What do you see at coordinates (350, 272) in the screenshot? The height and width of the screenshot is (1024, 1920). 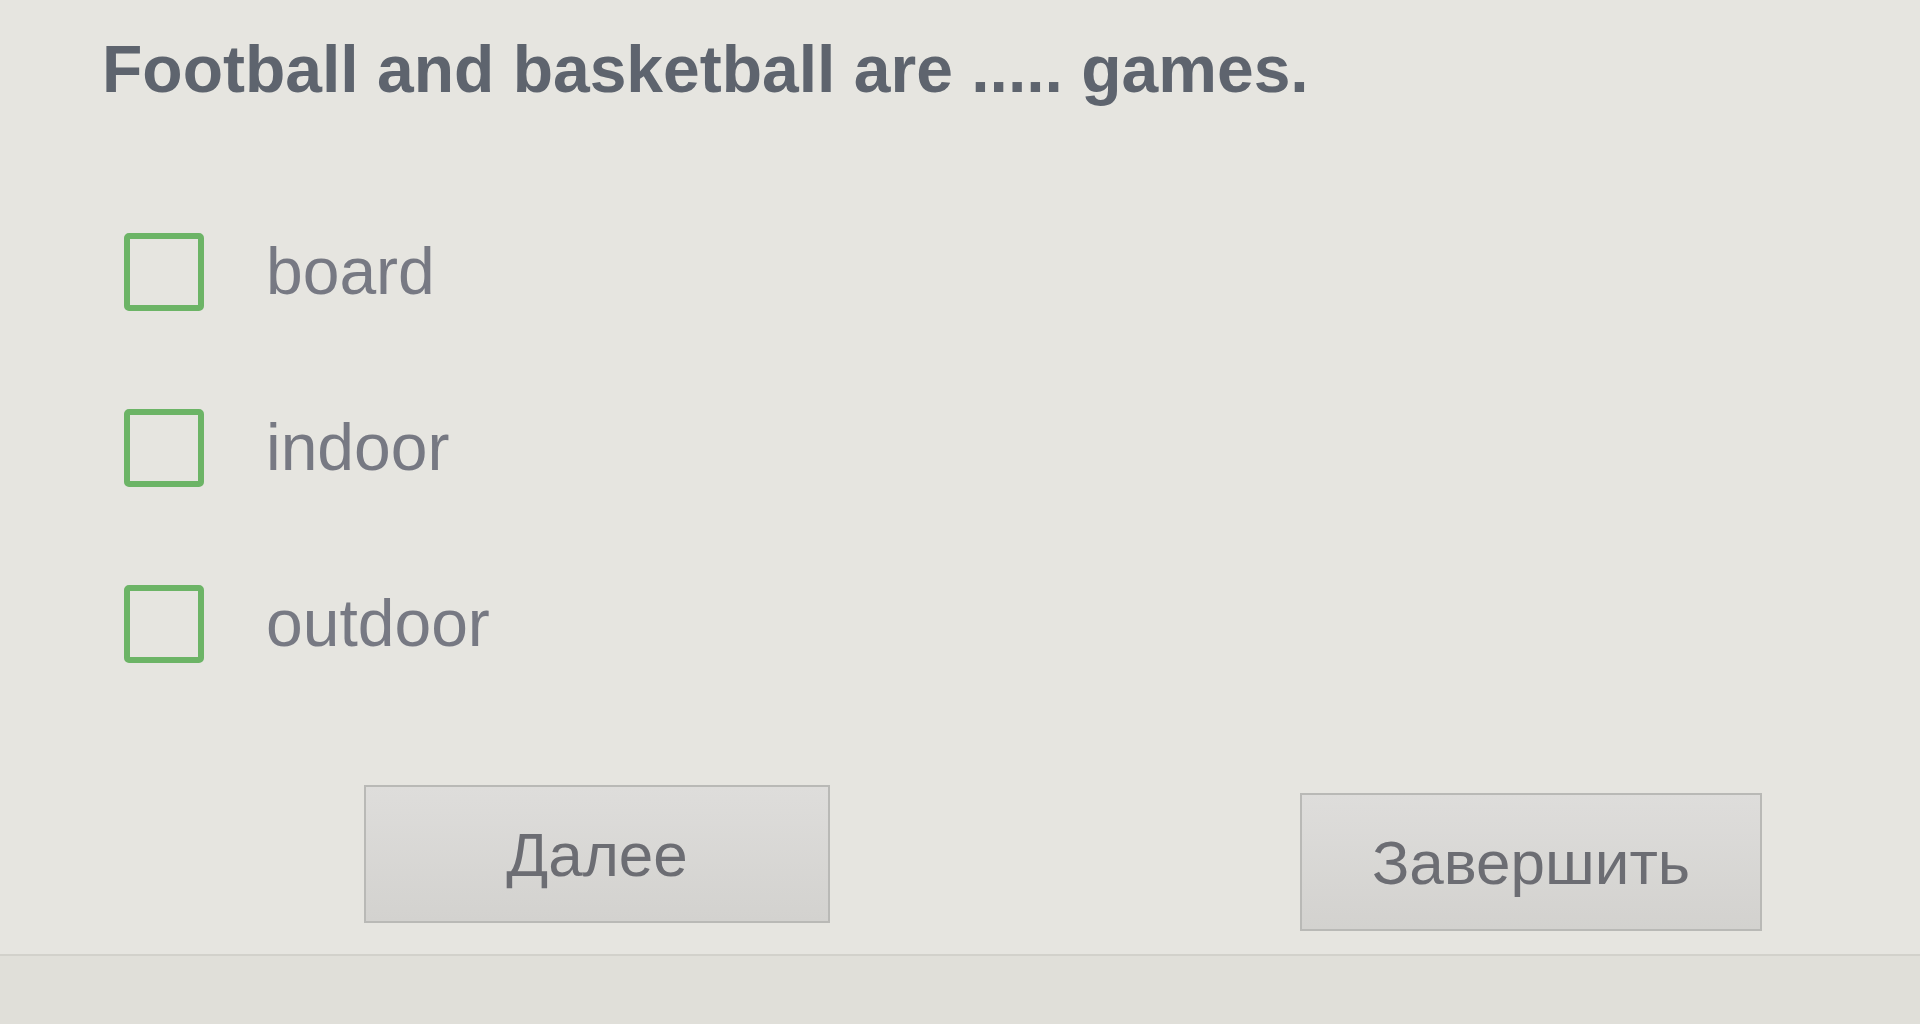 I see `option-label: board` at bounding box center [350, 272].